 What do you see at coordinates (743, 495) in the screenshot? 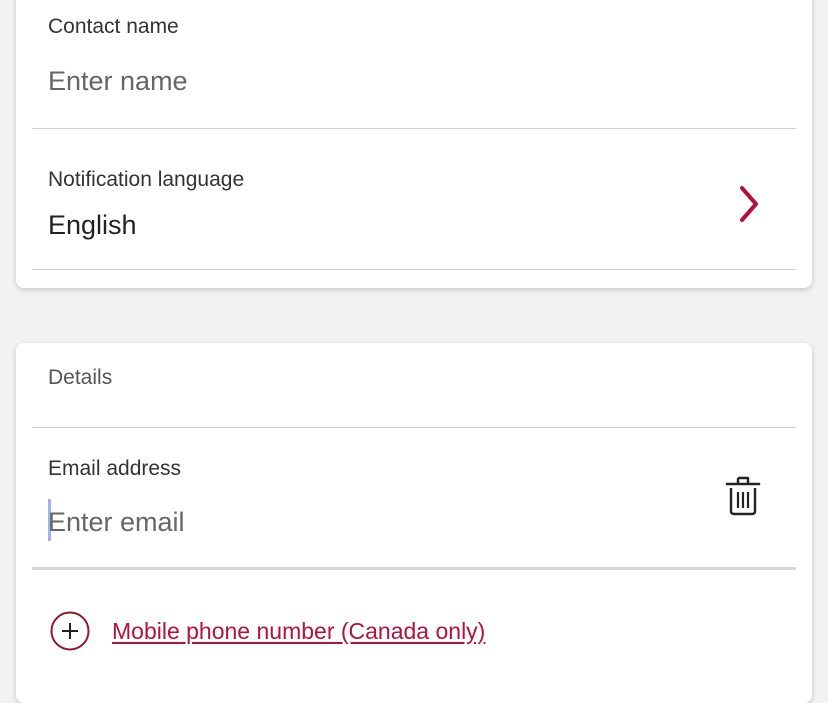
I see `trash-icon` at bounding box center [743, 495].